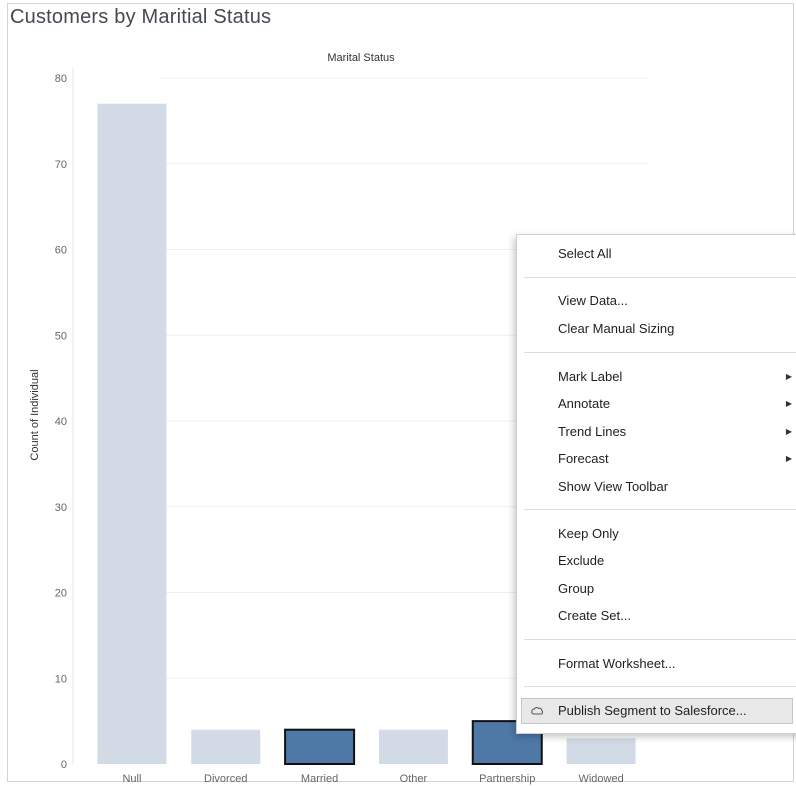 The image size is (796, 786). What do you see at coordinates (319, 779) in the screenshot?
I see `x-tick-label: Married` at bounding box center [319, 779].